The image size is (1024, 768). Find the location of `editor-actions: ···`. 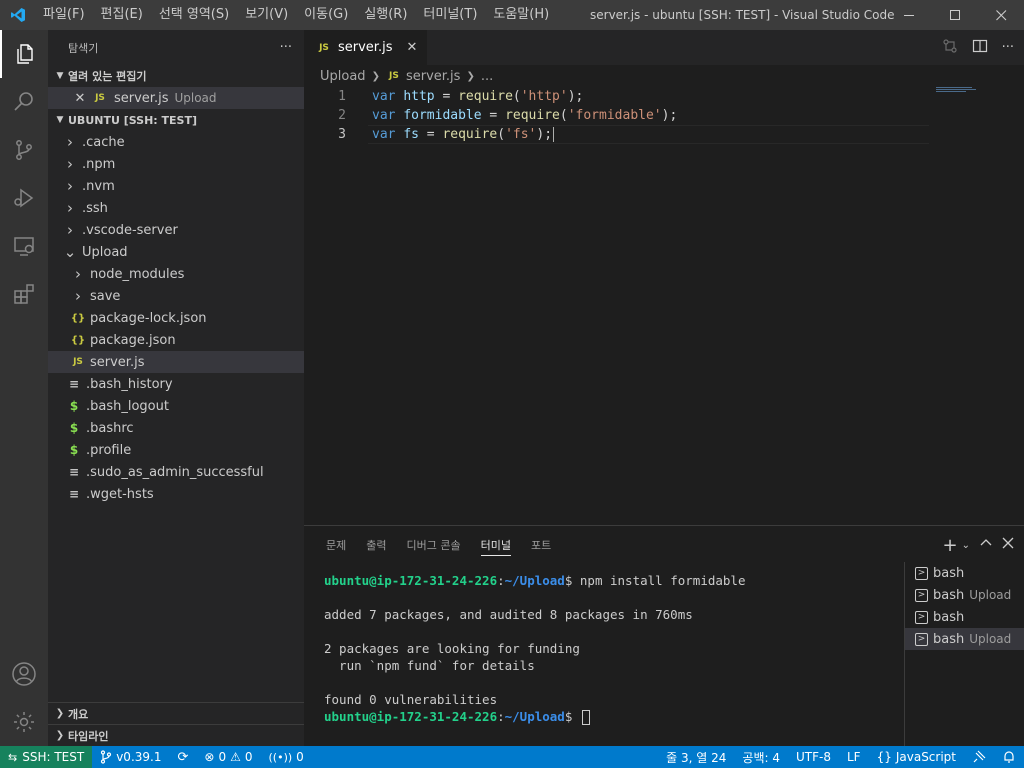

editor-actions: ··· is located at coordinates (978, 47).